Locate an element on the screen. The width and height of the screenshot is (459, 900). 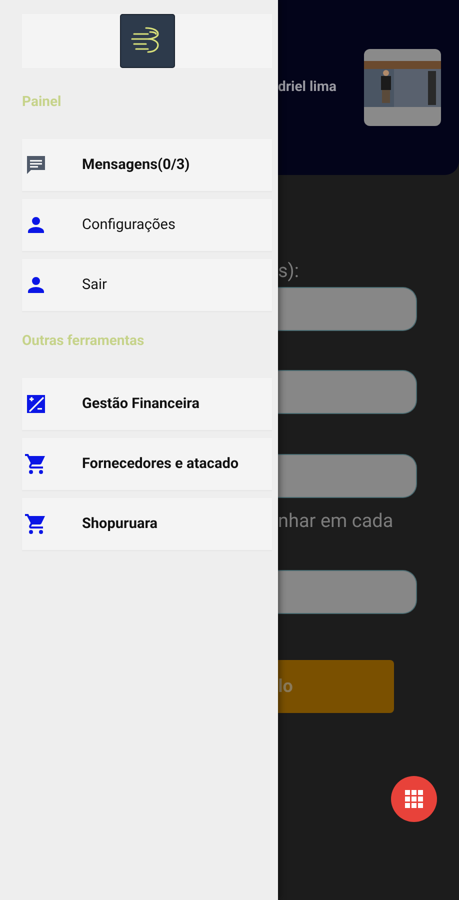
form-label: s): is located at coordinates (289, 271).